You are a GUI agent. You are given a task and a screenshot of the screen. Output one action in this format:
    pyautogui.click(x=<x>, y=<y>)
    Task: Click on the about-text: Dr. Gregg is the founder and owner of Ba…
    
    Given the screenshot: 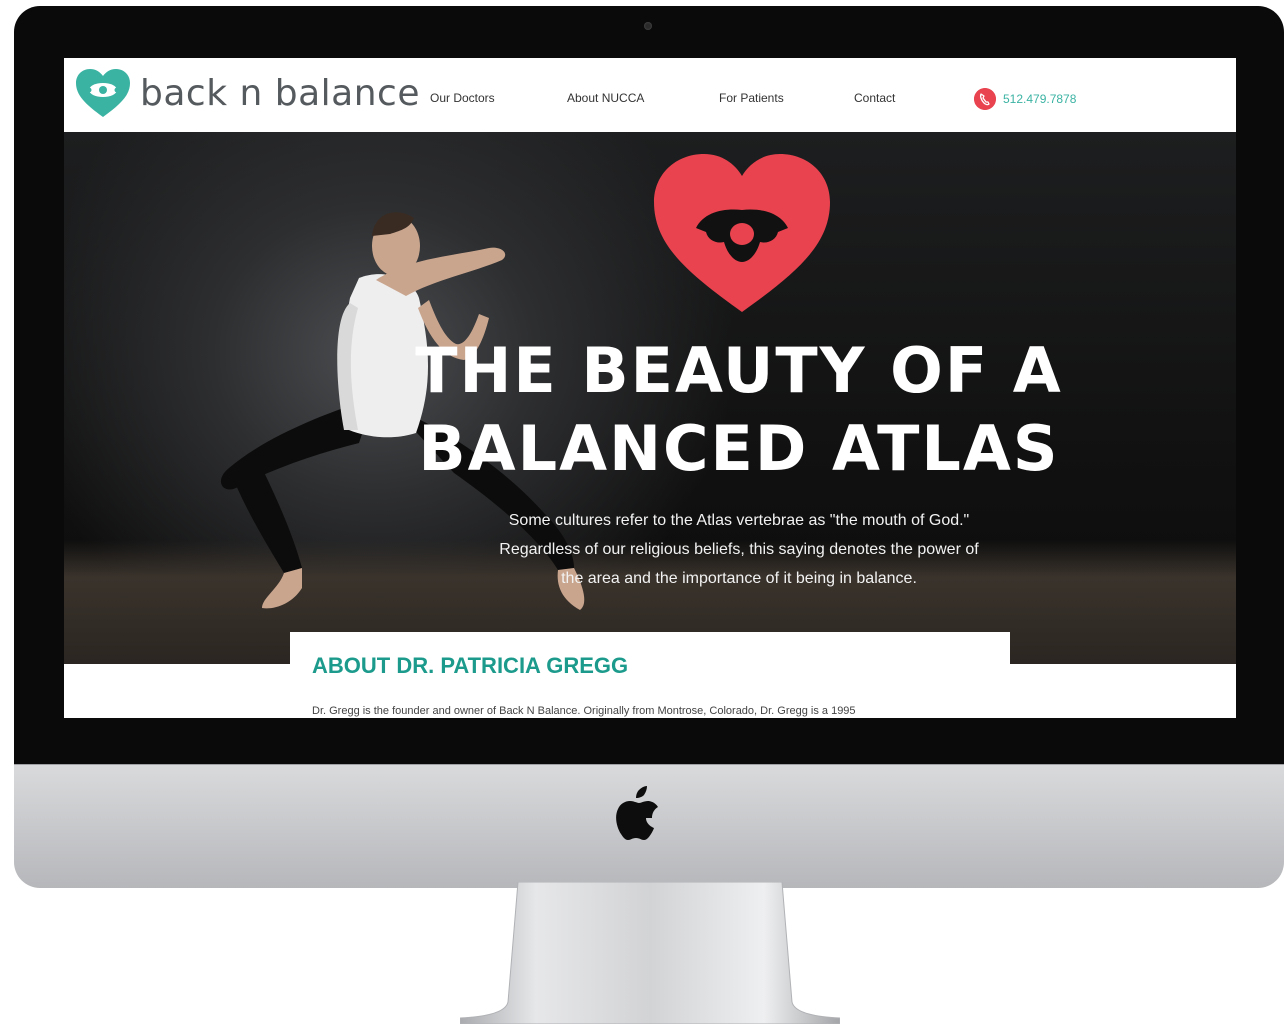 What is the action you would take?
    pyautogui.click(x=584, y=711)
    